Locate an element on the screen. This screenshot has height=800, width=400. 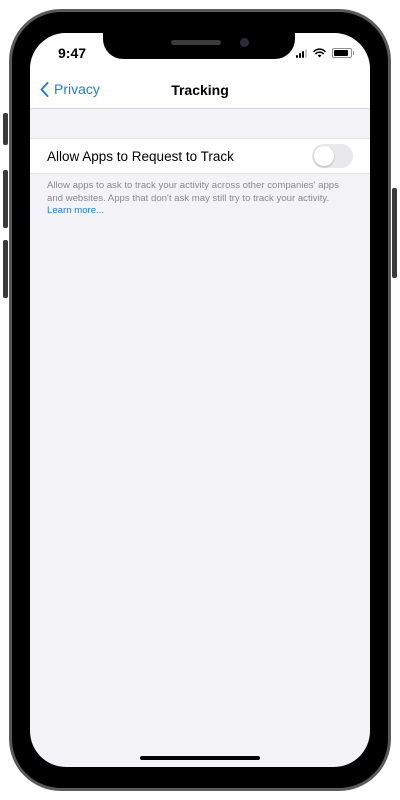
earpiece-speaker is located at coordinates (196, 42).